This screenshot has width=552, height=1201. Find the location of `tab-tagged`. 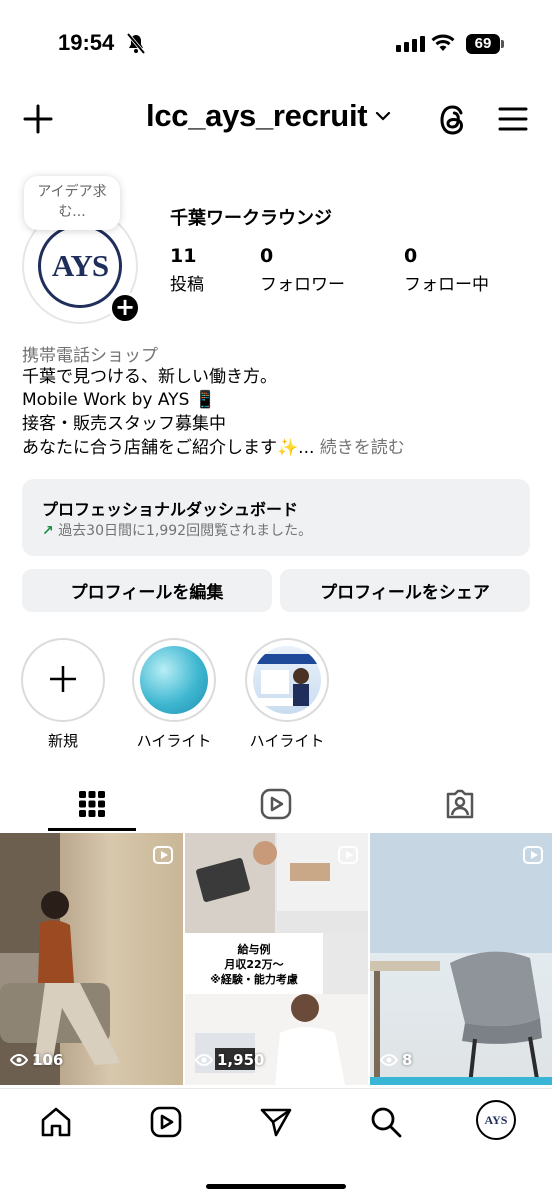

tab-tagged is located at coordinates (460, 804).